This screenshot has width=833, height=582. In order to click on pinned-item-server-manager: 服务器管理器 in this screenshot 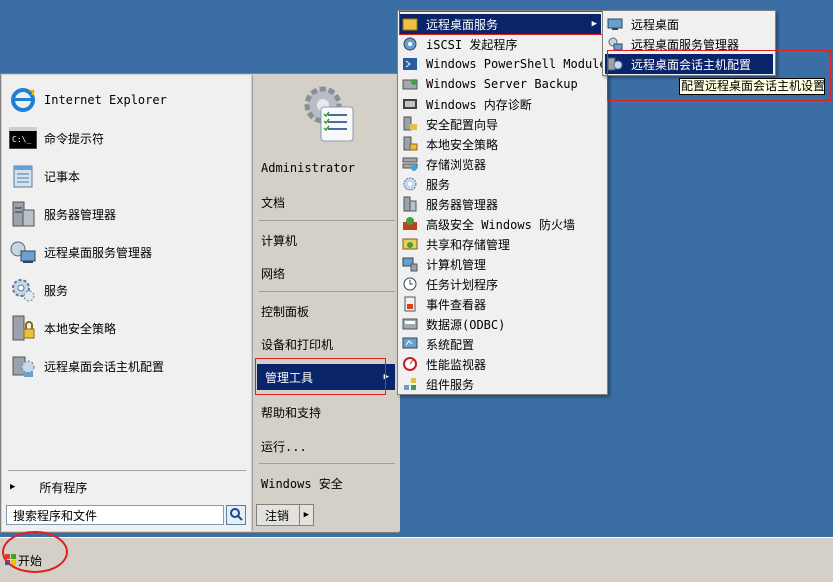, I will do `click(127, 214)`.